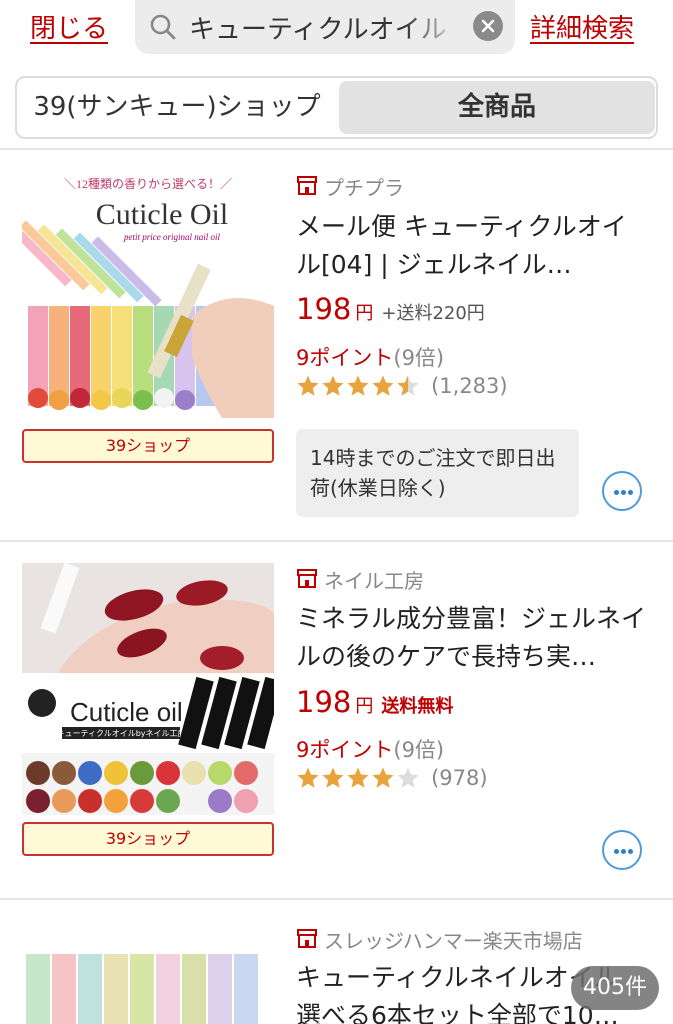 The image size is (673, 1024). Describe the element at coordinates (148, 689) in the screenshot. I see `product-image-2: Cuticle oil キューティクルオイルbyネイル工房` at that location.